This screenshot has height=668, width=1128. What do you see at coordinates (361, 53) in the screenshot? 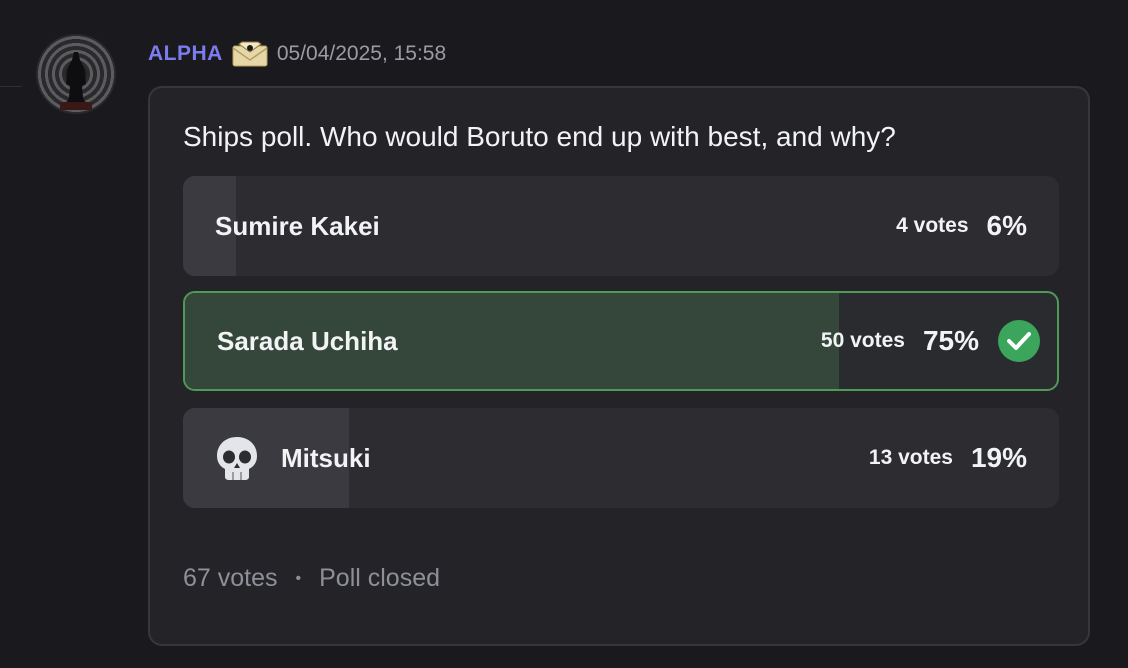
I see `message-timestamp: 05/04/2025, 15:58` at bounding box center [361, 53].